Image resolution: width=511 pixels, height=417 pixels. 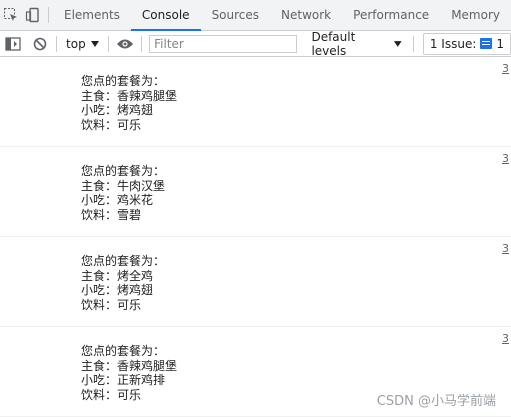 What do you see at coordinates (123, 185) in the screenshot?
I see `message-line: 主食：牛肉汉堡` at bounding box center [123, 185].